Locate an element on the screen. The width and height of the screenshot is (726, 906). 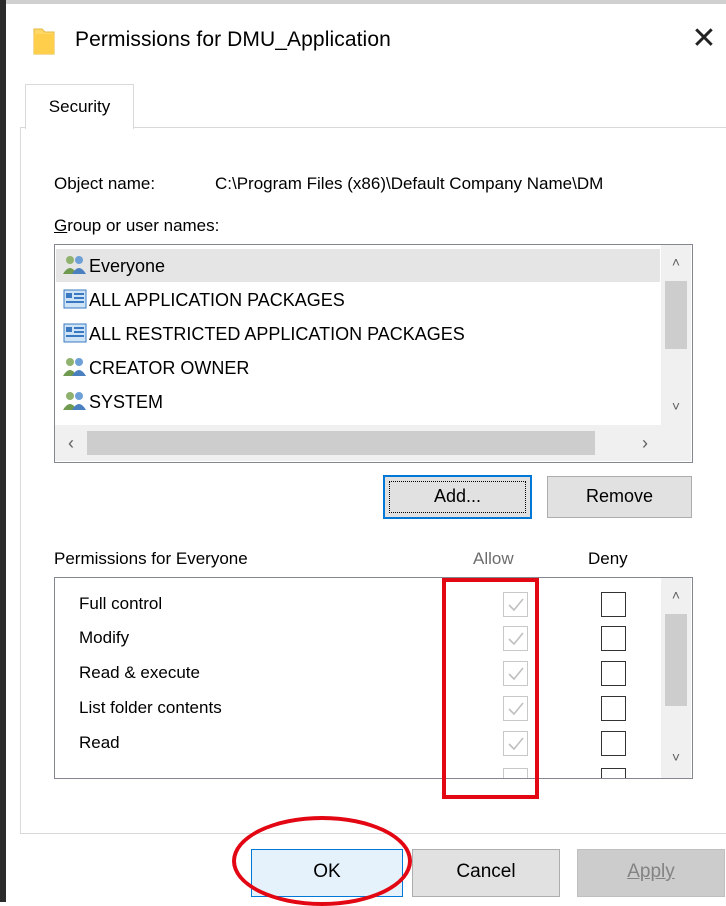
list-item-label: SYSTEM is located at coordinates (126, 402).